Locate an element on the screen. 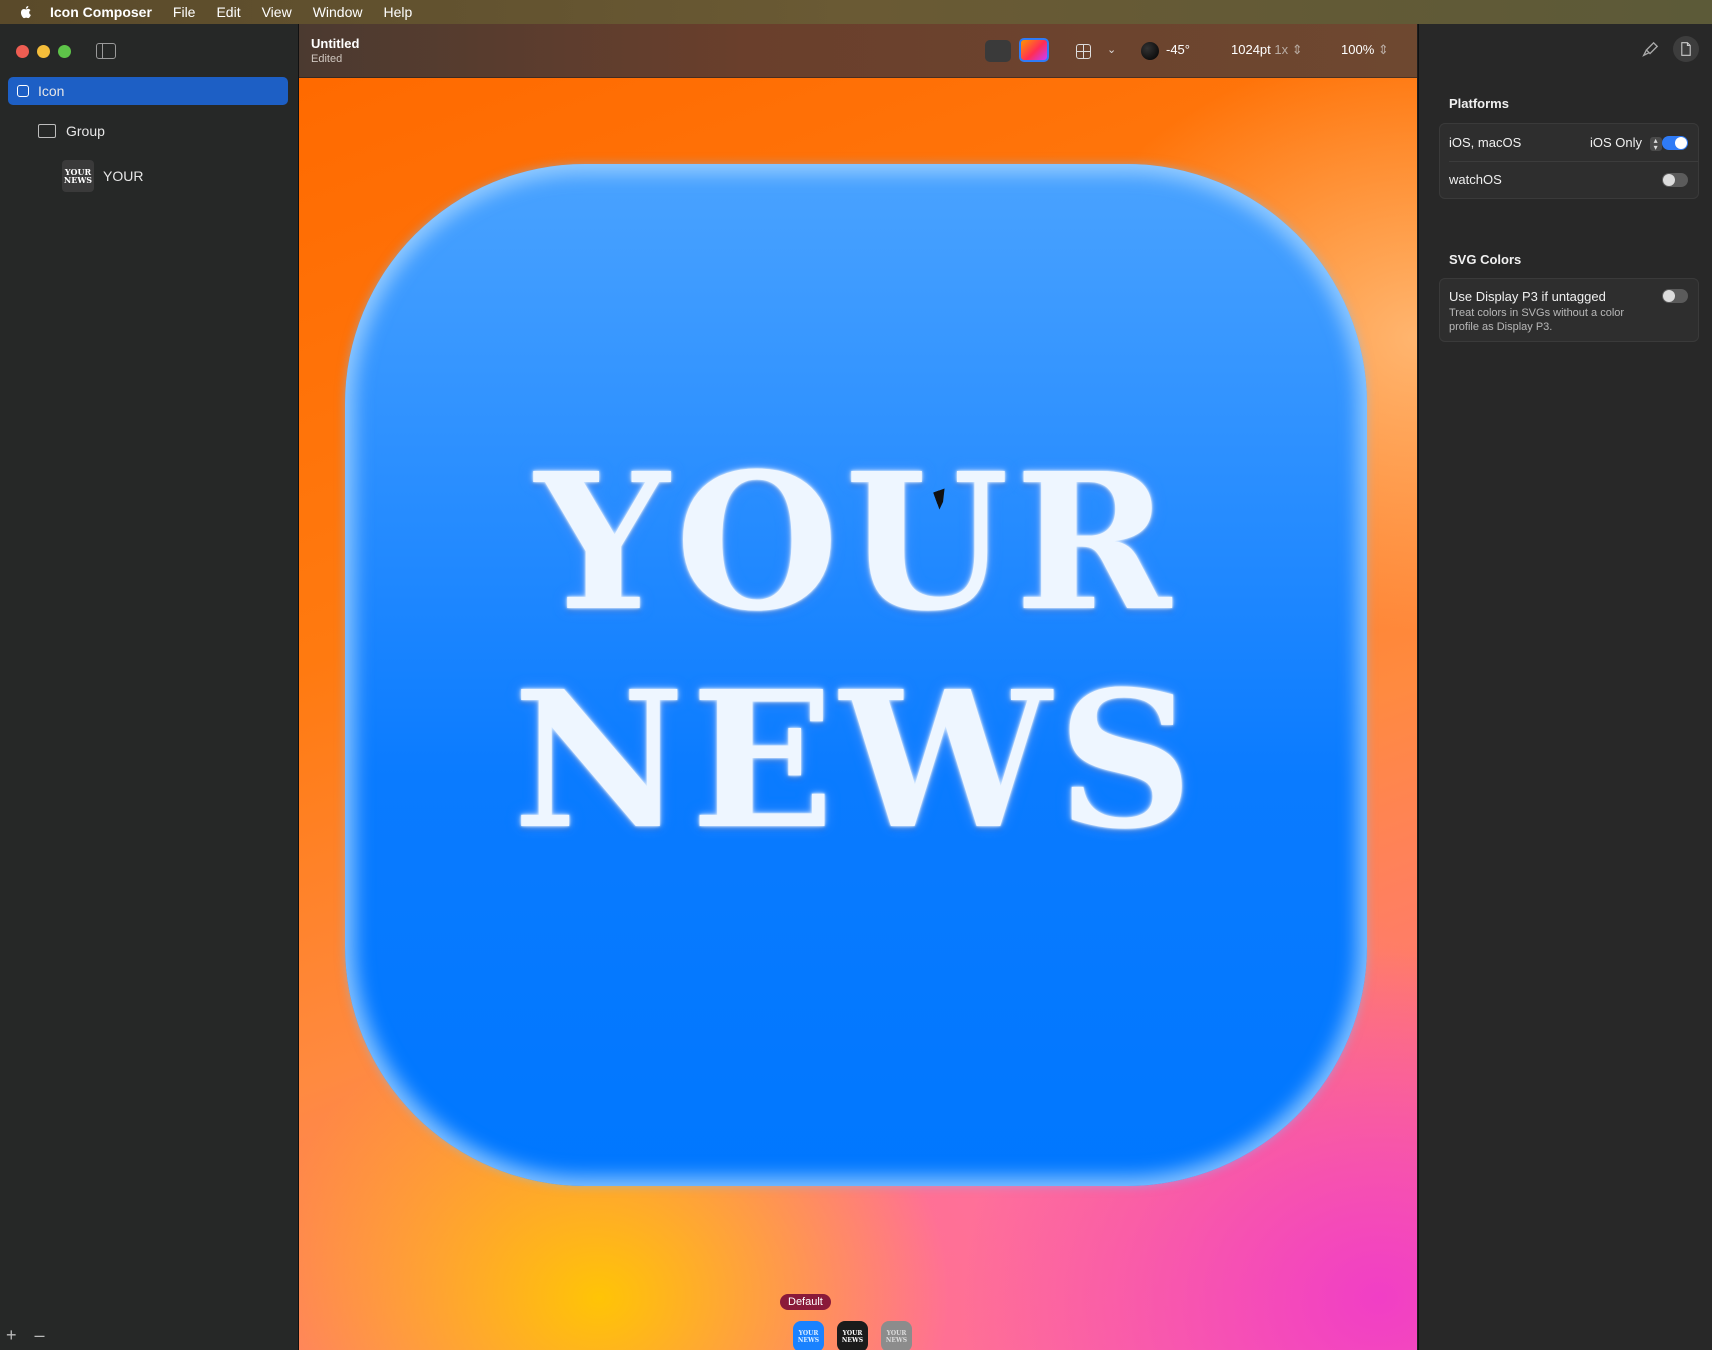  variant-dark-button: YOUR NEWS is located at coordinates (852, 1335).